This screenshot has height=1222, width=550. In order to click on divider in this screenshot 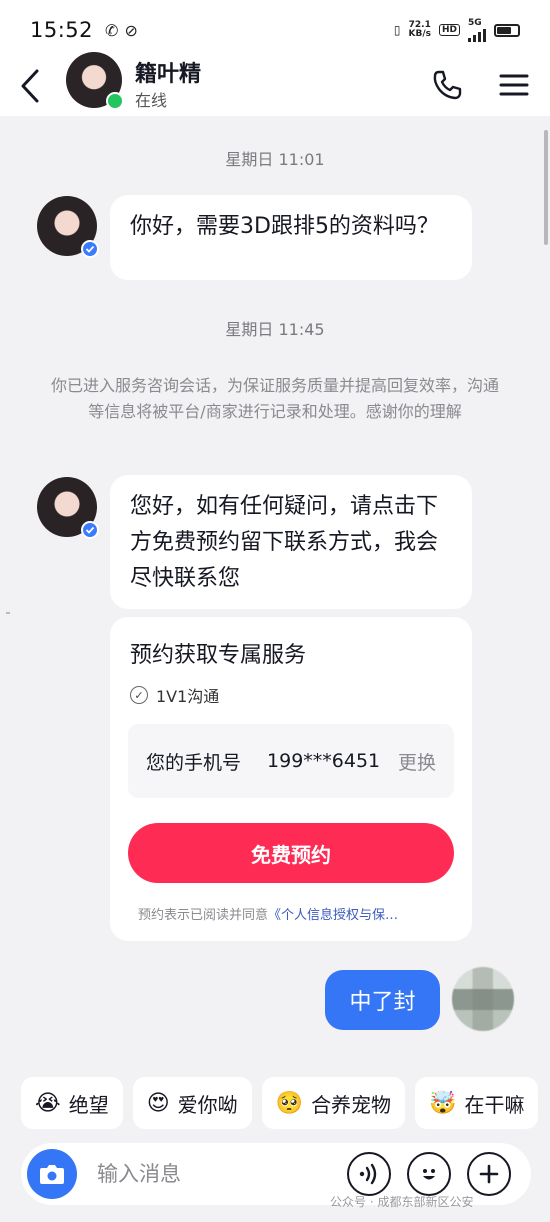, I will do `click(8, 613)`.